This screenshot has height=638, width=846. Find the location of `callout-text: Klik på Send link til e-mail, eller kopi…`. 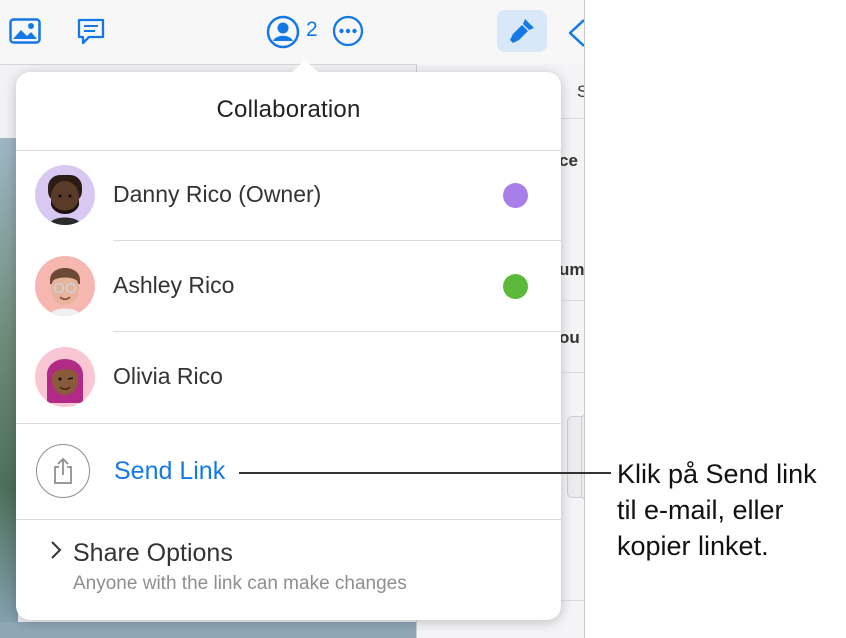

callout-text: Klik på Send link til e-mail, eller kopi… is located at coordinates (717, 510).